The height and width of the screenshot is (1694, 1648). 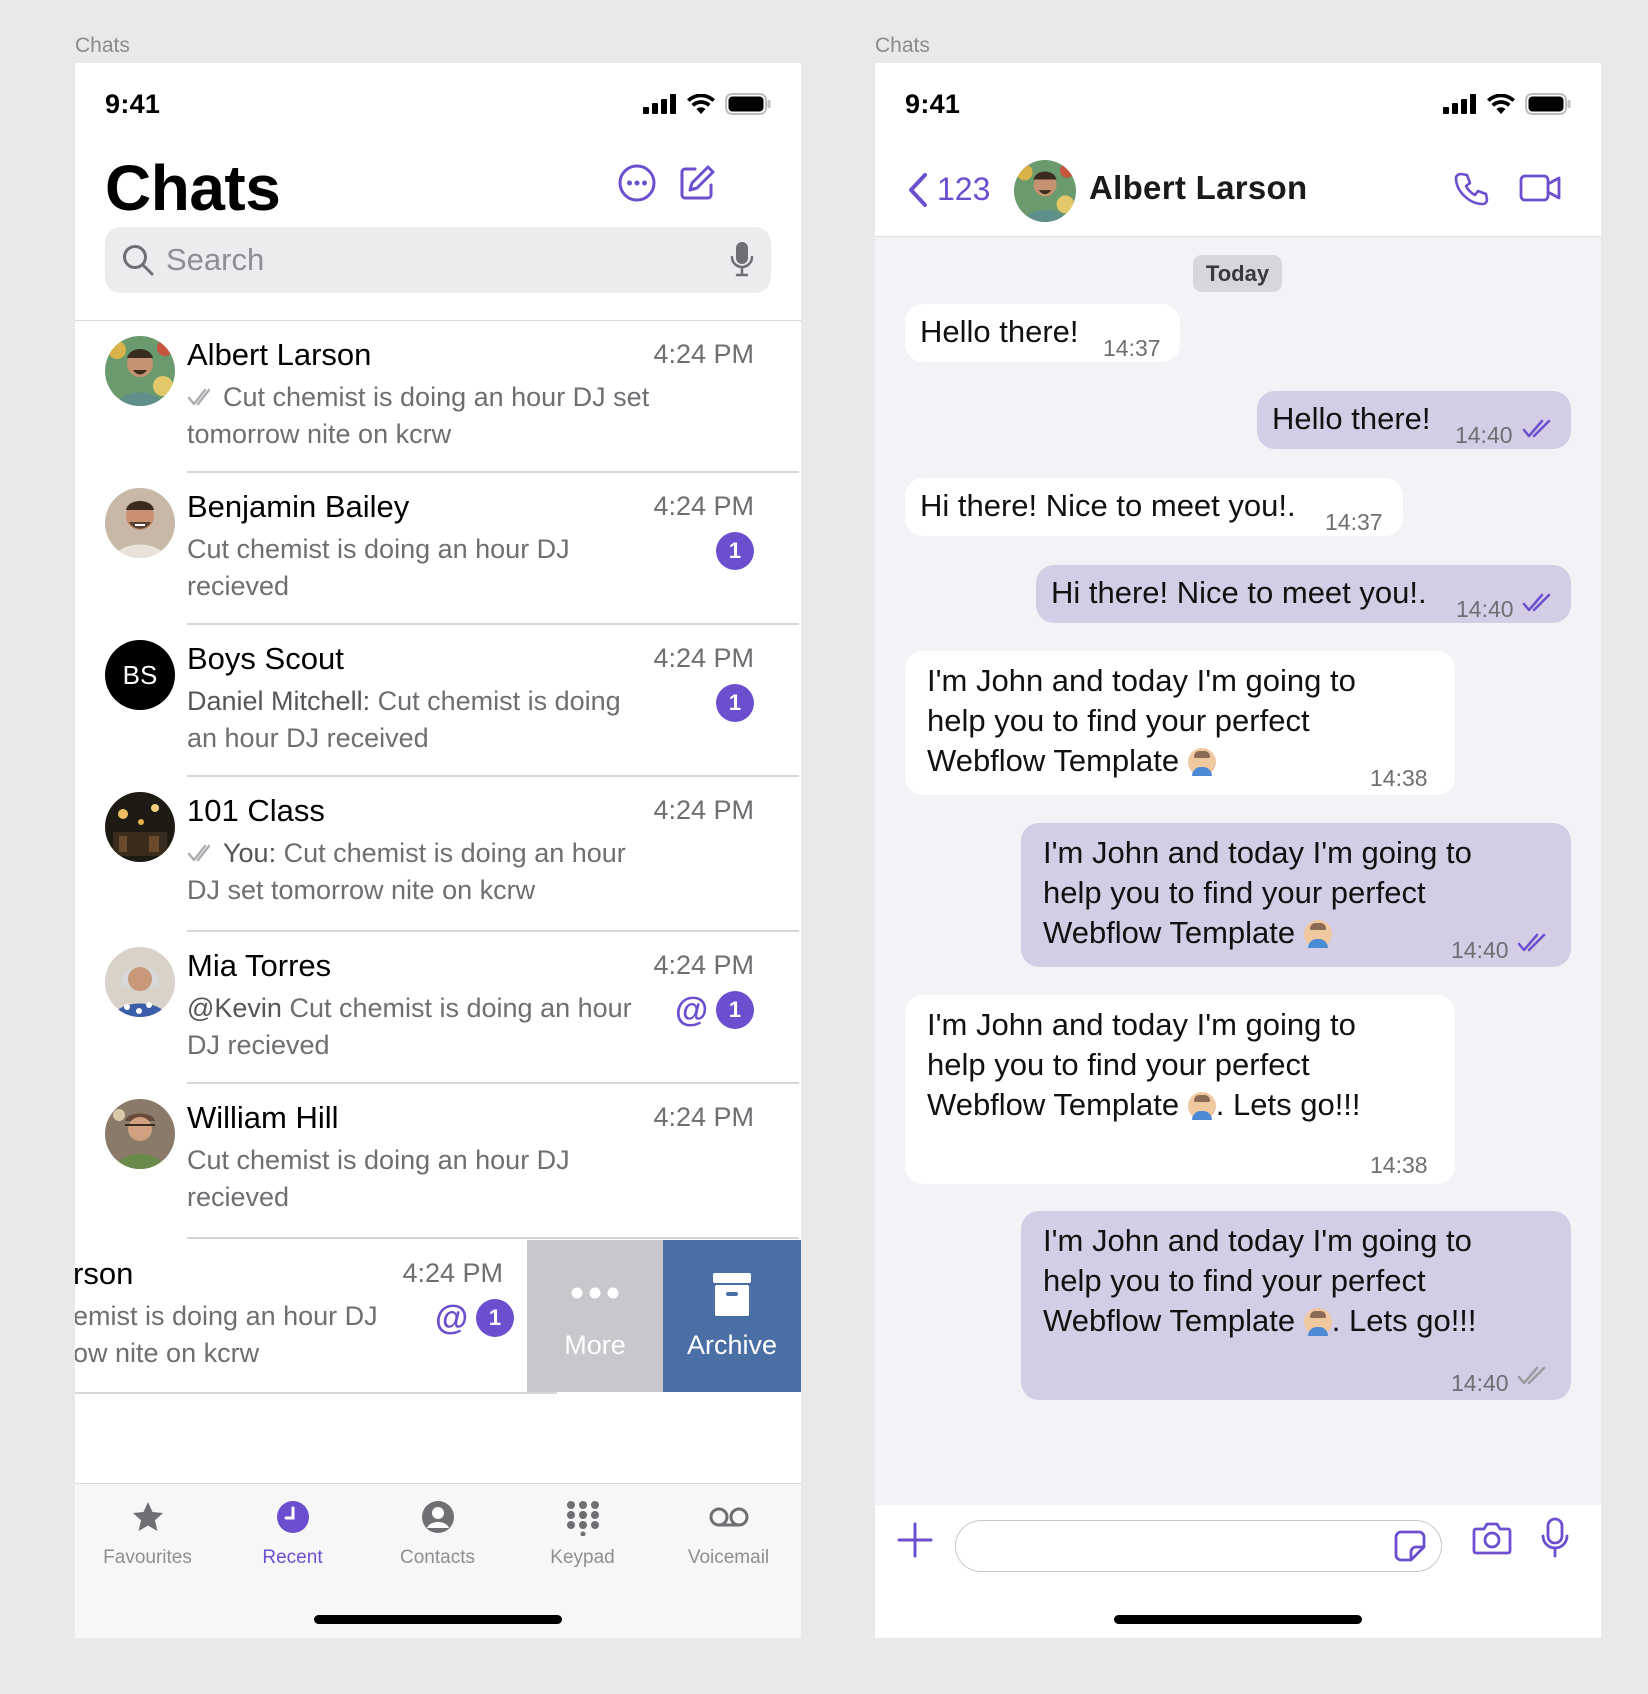 What do you see at coordinates (637, 183) in the screenshot?
I see `more-options-icon` at bounding box center [637, 183].